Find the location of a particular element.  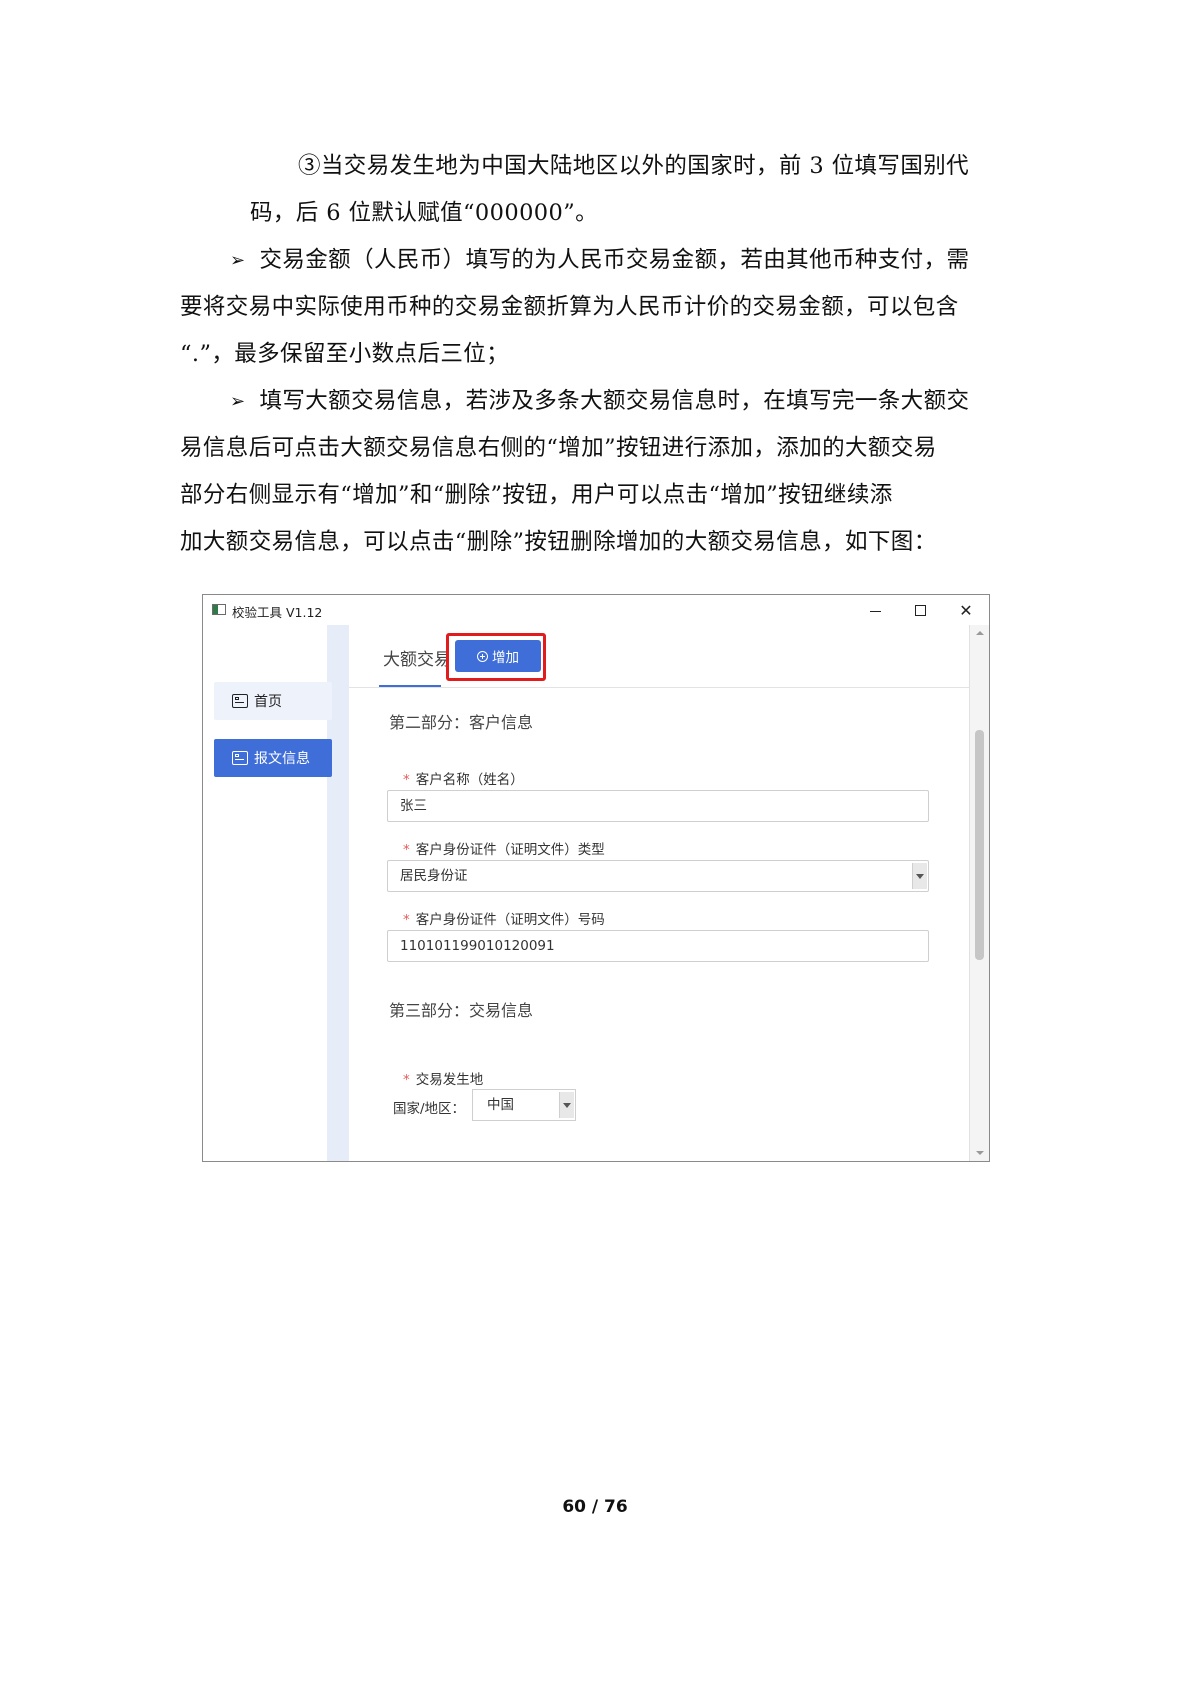

minimize-icon is located at coordinates (875, 611).